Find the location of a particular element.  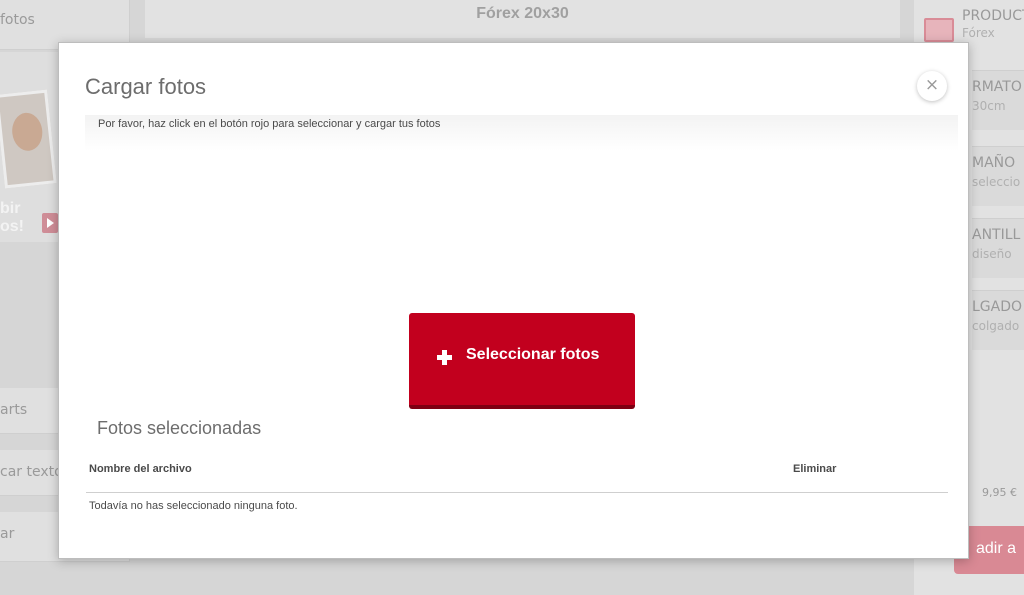

table-divider is located at coordinates (517, 492).